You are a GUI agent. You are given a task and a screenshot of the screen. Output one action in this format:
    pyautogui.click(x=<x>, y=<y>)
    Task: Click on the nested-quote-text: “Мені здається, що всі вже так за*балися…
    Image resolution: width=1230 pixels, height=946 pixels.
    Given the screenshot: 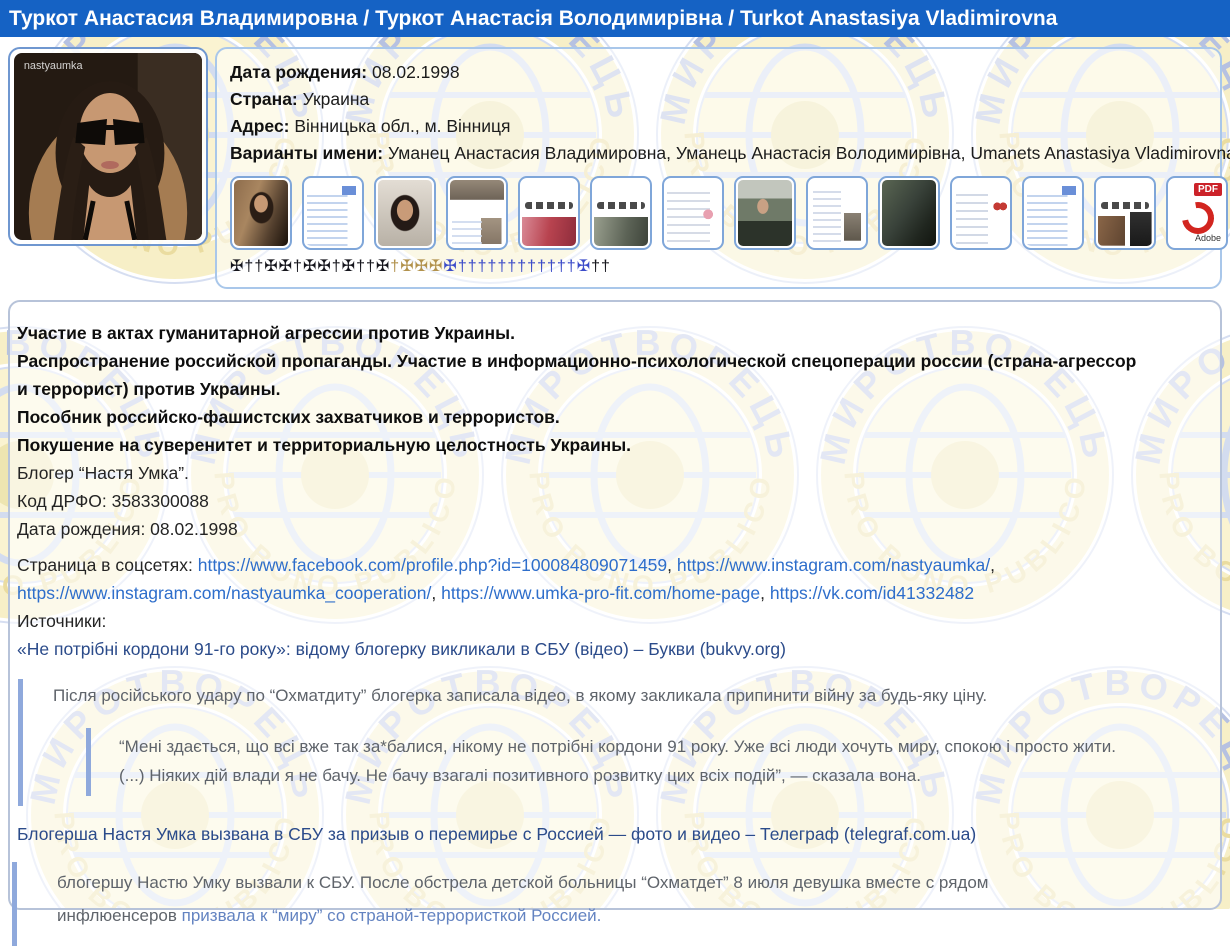 What is the action you would take?
    pyautogui.click(x=617, y=761)
    